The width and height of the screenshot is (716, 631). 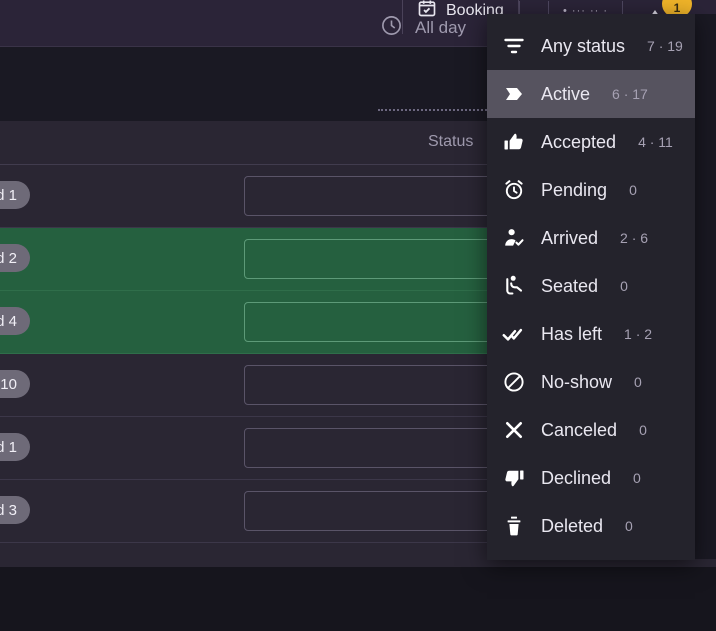 What do you see at coordinates (514, 142) in the screenshot?
I see `thumbs-up-icon` at bounding box center [514, 142].